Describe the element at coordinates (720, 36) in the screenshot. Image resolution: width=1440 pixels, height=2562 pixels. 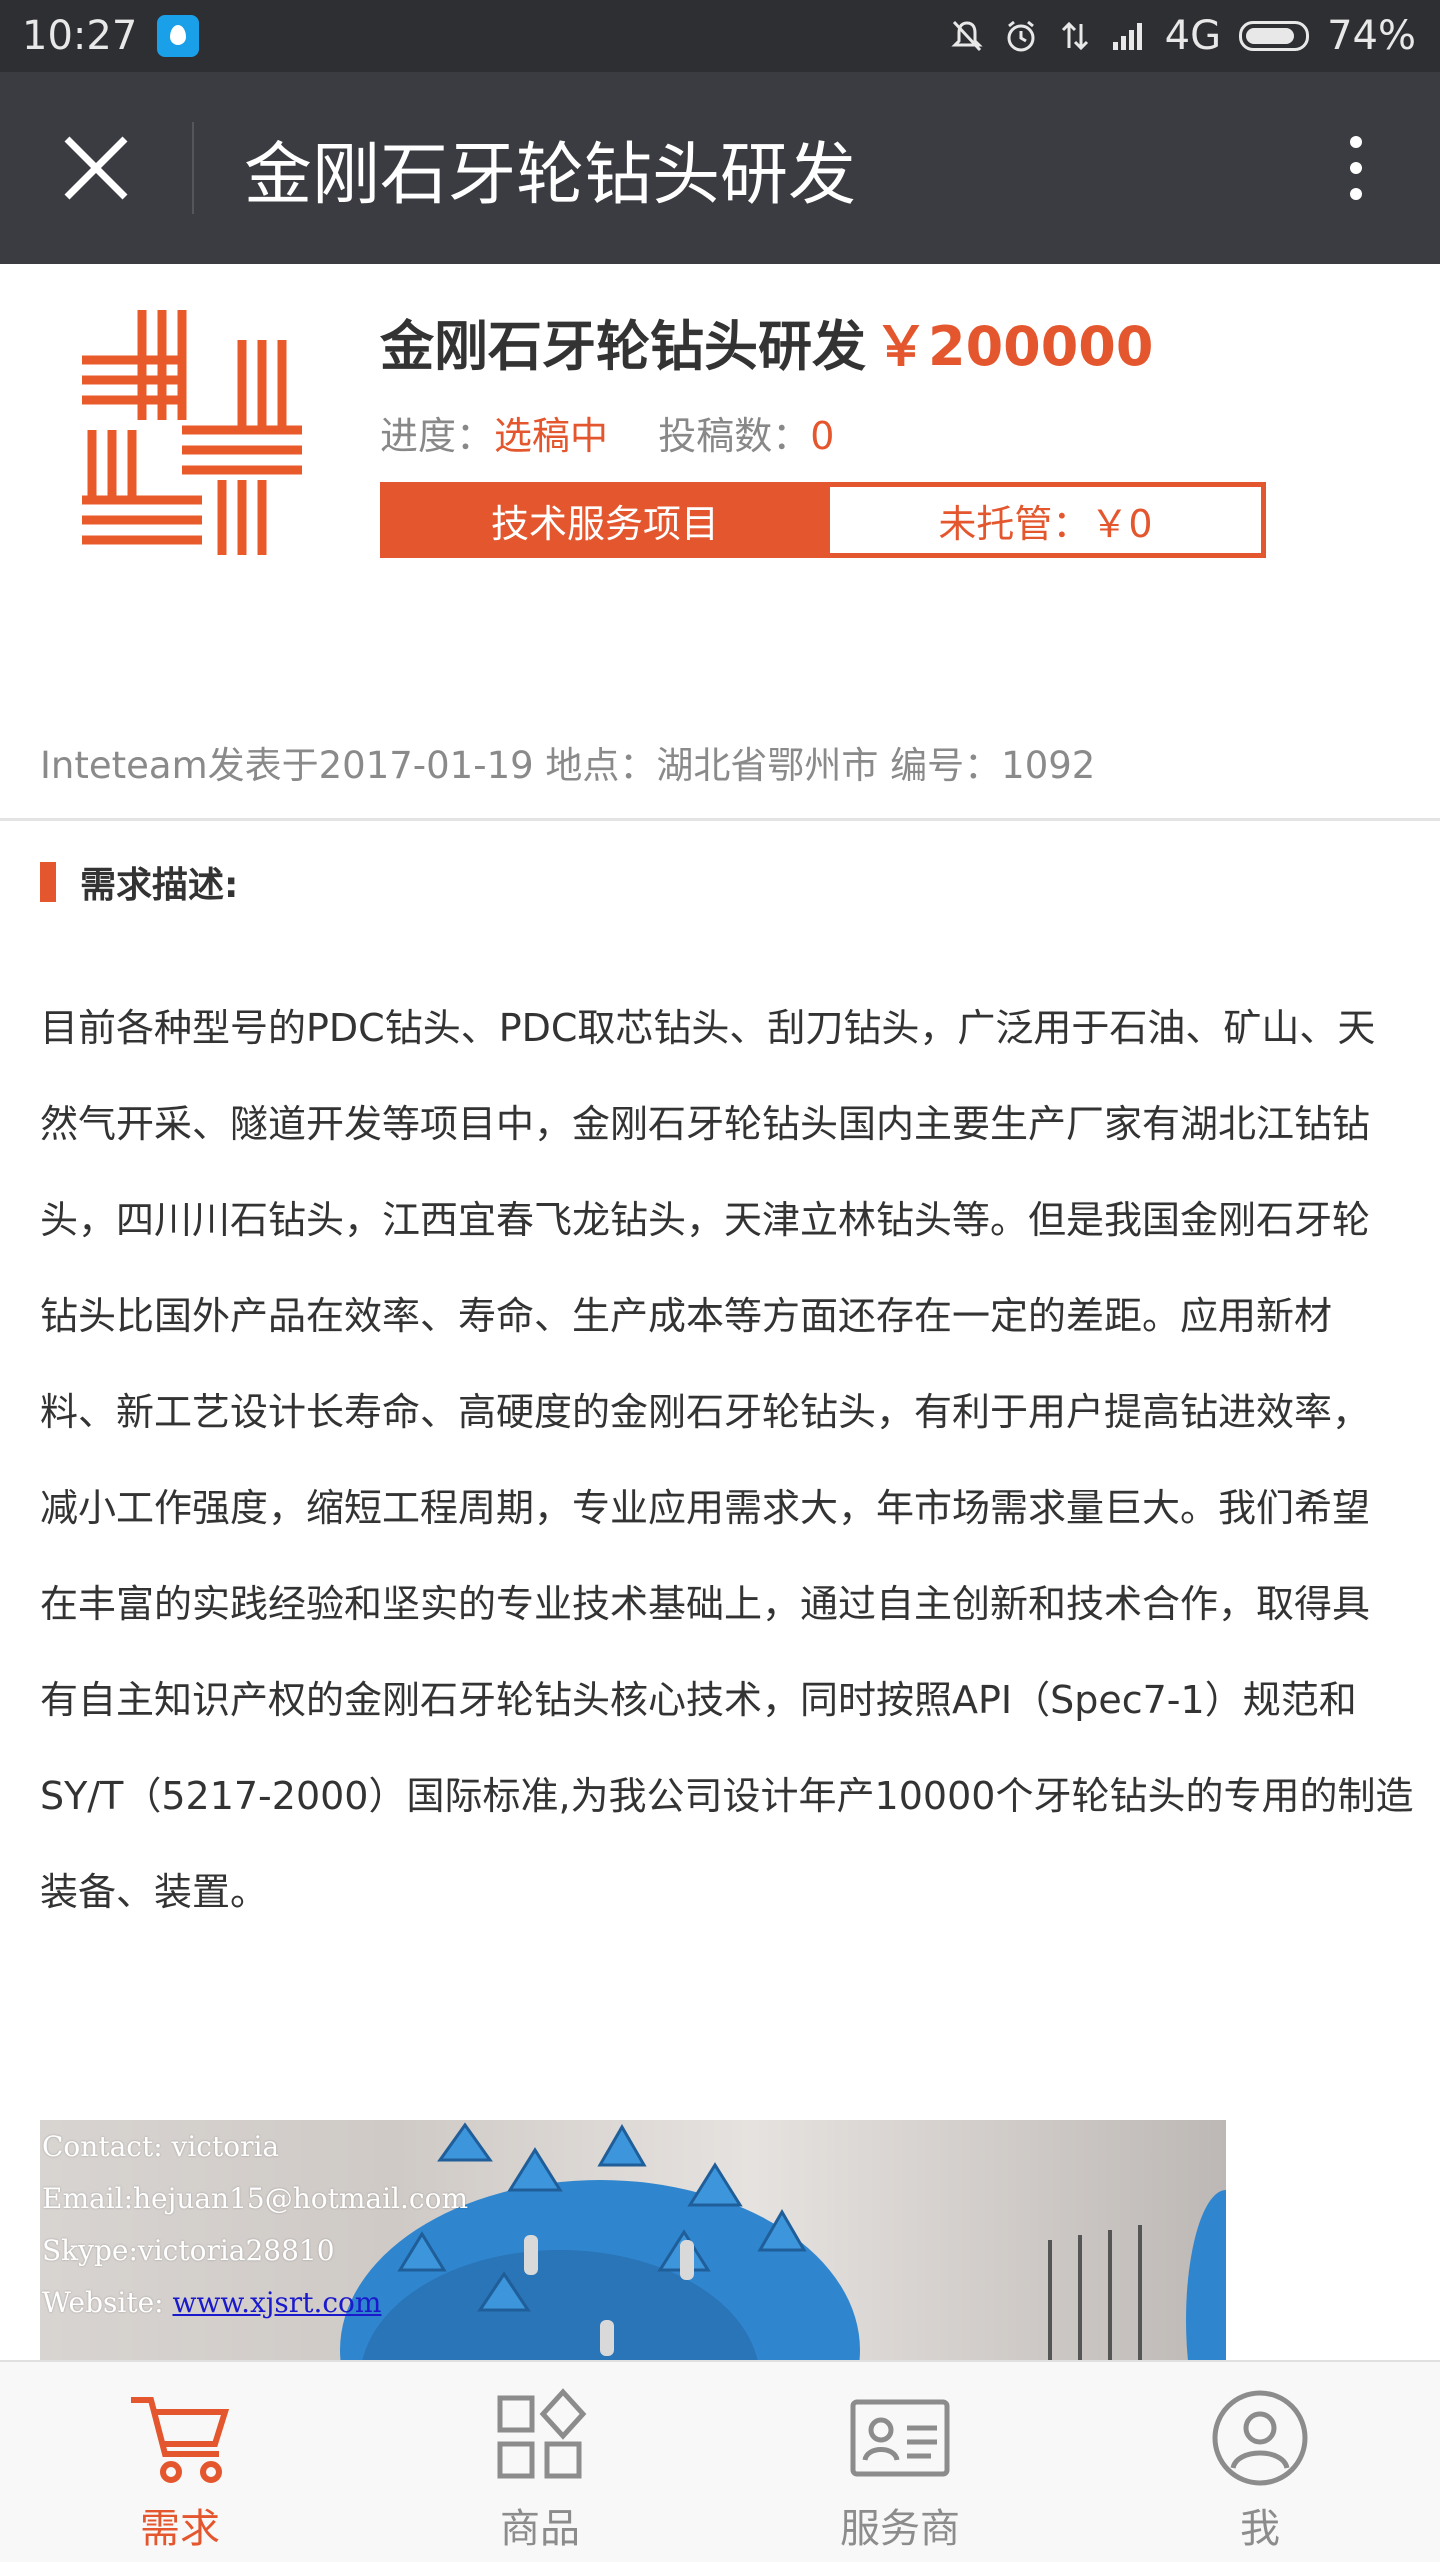
I see `status-bar: 10:27 4G 74%` at that location.